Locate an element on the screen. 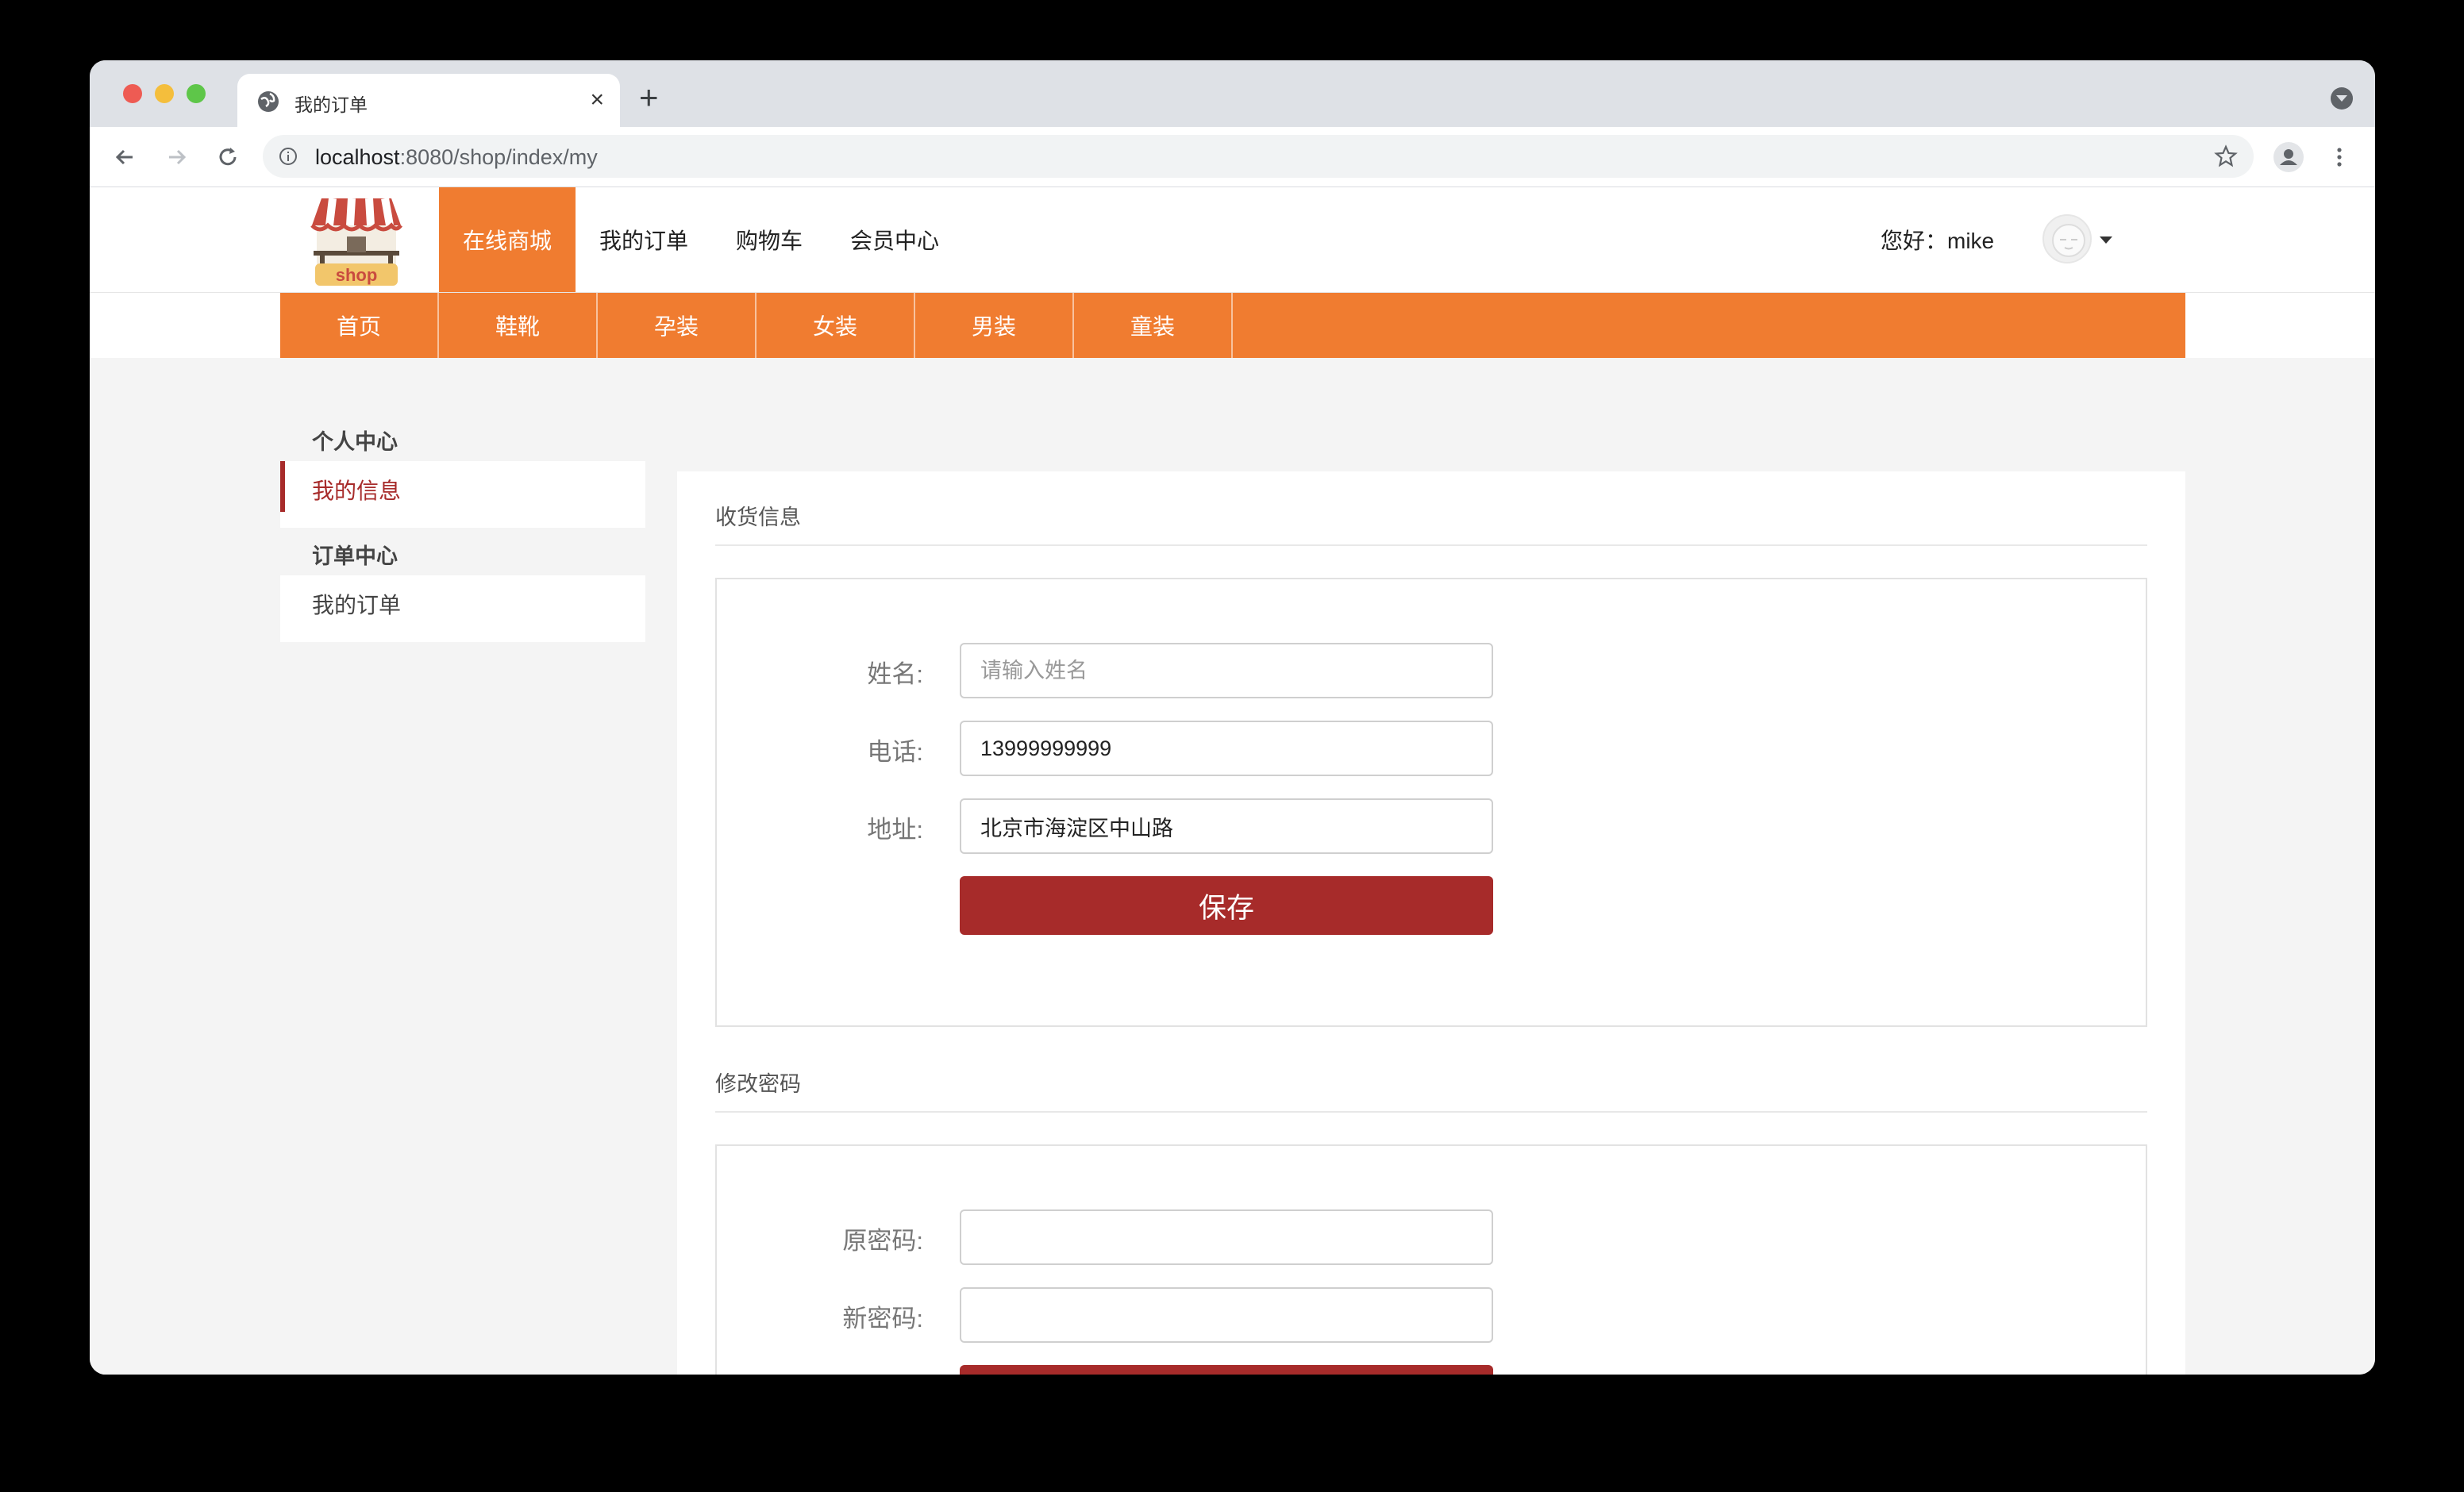 The height and width of the screenshot is (1492, 2464). sidebar: 个人中心 我的信息 订单中心 我的订单 is located at coordinates (462, 527).